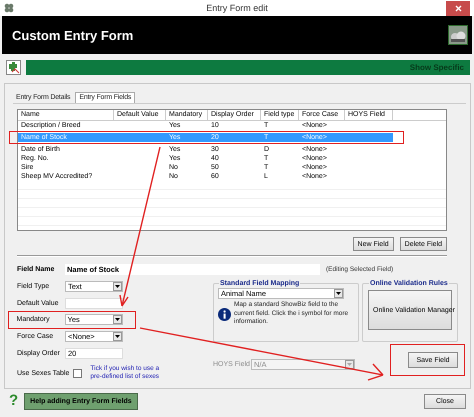  I want to click on thumbnail-icon, so click(458, 35).